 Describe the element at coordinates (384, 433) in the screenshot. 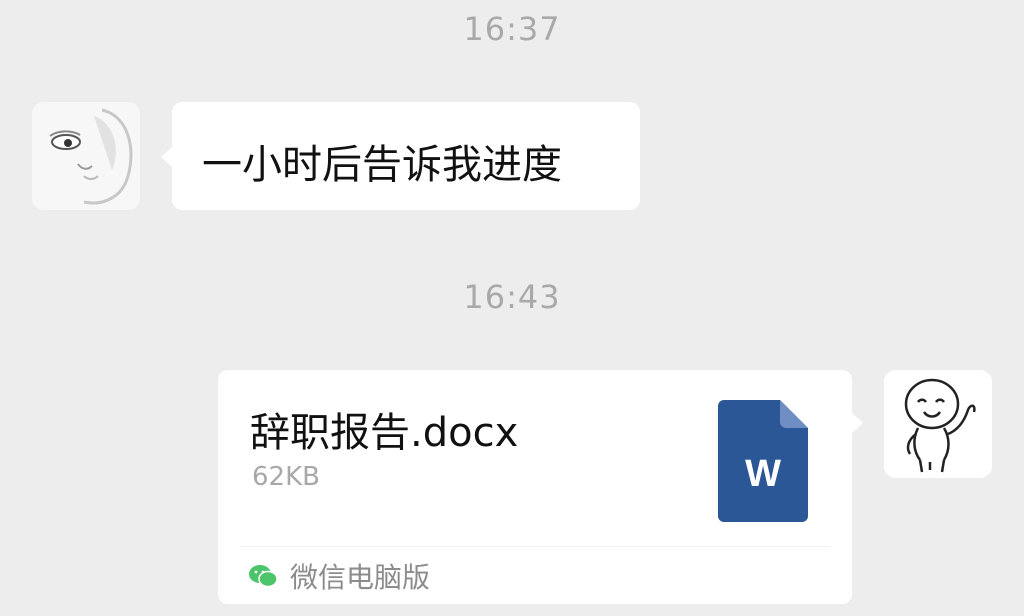

I see `file-name: 辞职报告.docx` at that location.